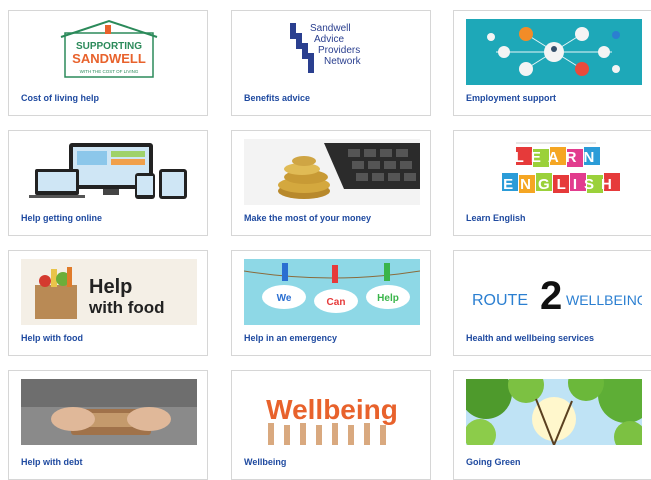 Image resolution: width=651 pixels, height=480 pixels. Describe the element at coordinates (61, 218) in the screenshot. I see `card-label: Help getting online` at that location.